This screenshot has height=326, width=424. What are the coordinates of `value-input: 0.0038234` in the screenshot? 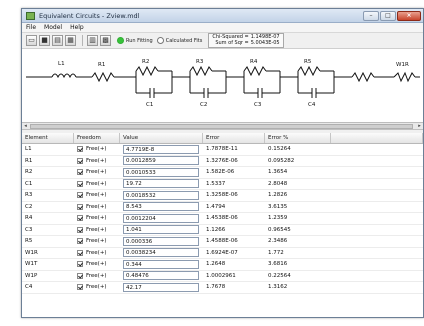 It's located at (161, 253).